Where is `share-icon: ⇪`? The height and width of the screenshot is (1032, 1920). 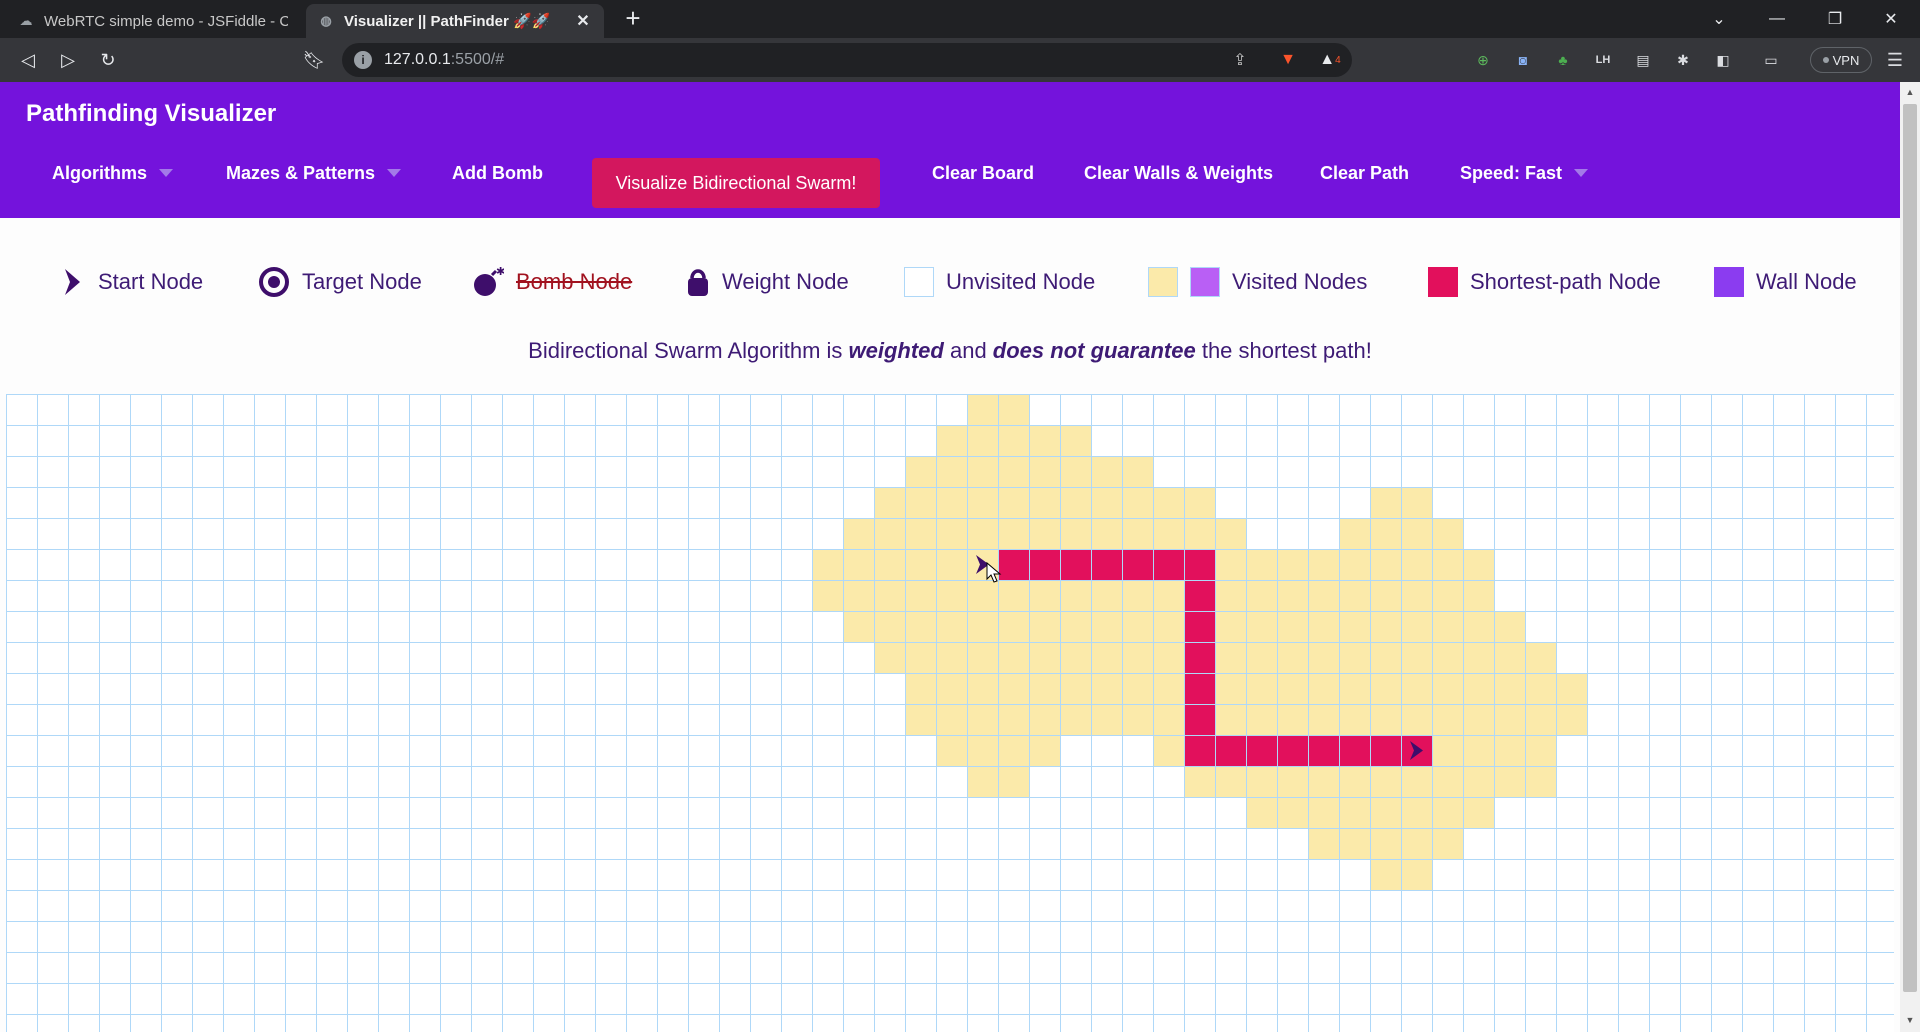
share-icon: ⇪ is located at coordinates (1240, 60).